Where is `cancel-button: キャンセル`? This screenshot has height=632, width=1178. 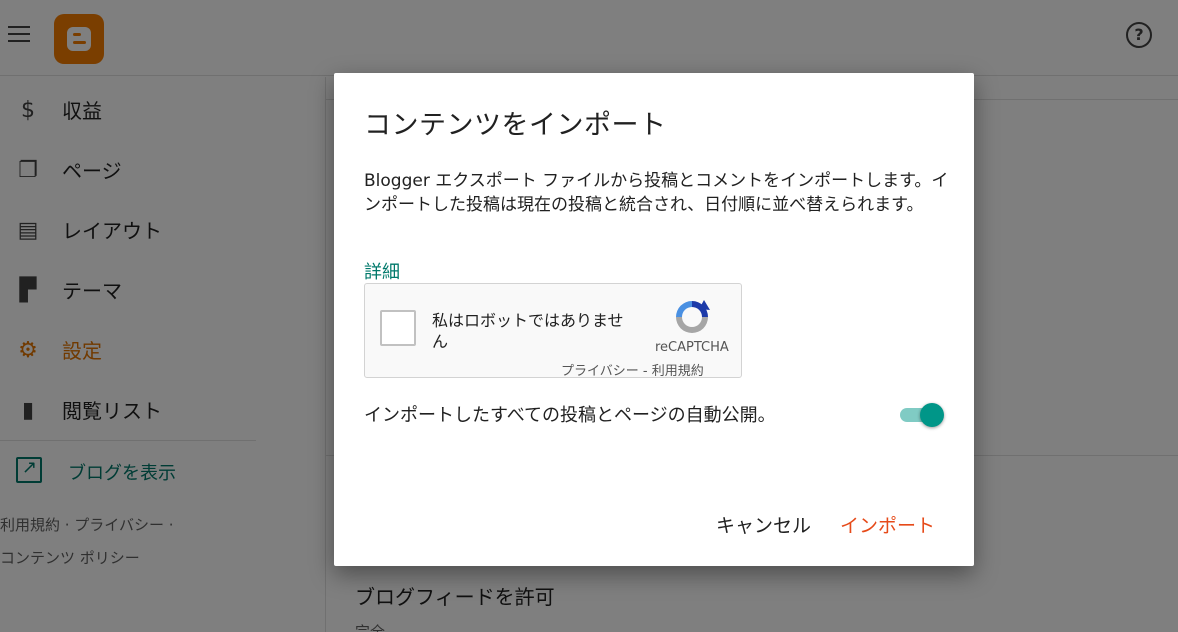 cancel-button: キャンセル is located at coordinates (763, 524).